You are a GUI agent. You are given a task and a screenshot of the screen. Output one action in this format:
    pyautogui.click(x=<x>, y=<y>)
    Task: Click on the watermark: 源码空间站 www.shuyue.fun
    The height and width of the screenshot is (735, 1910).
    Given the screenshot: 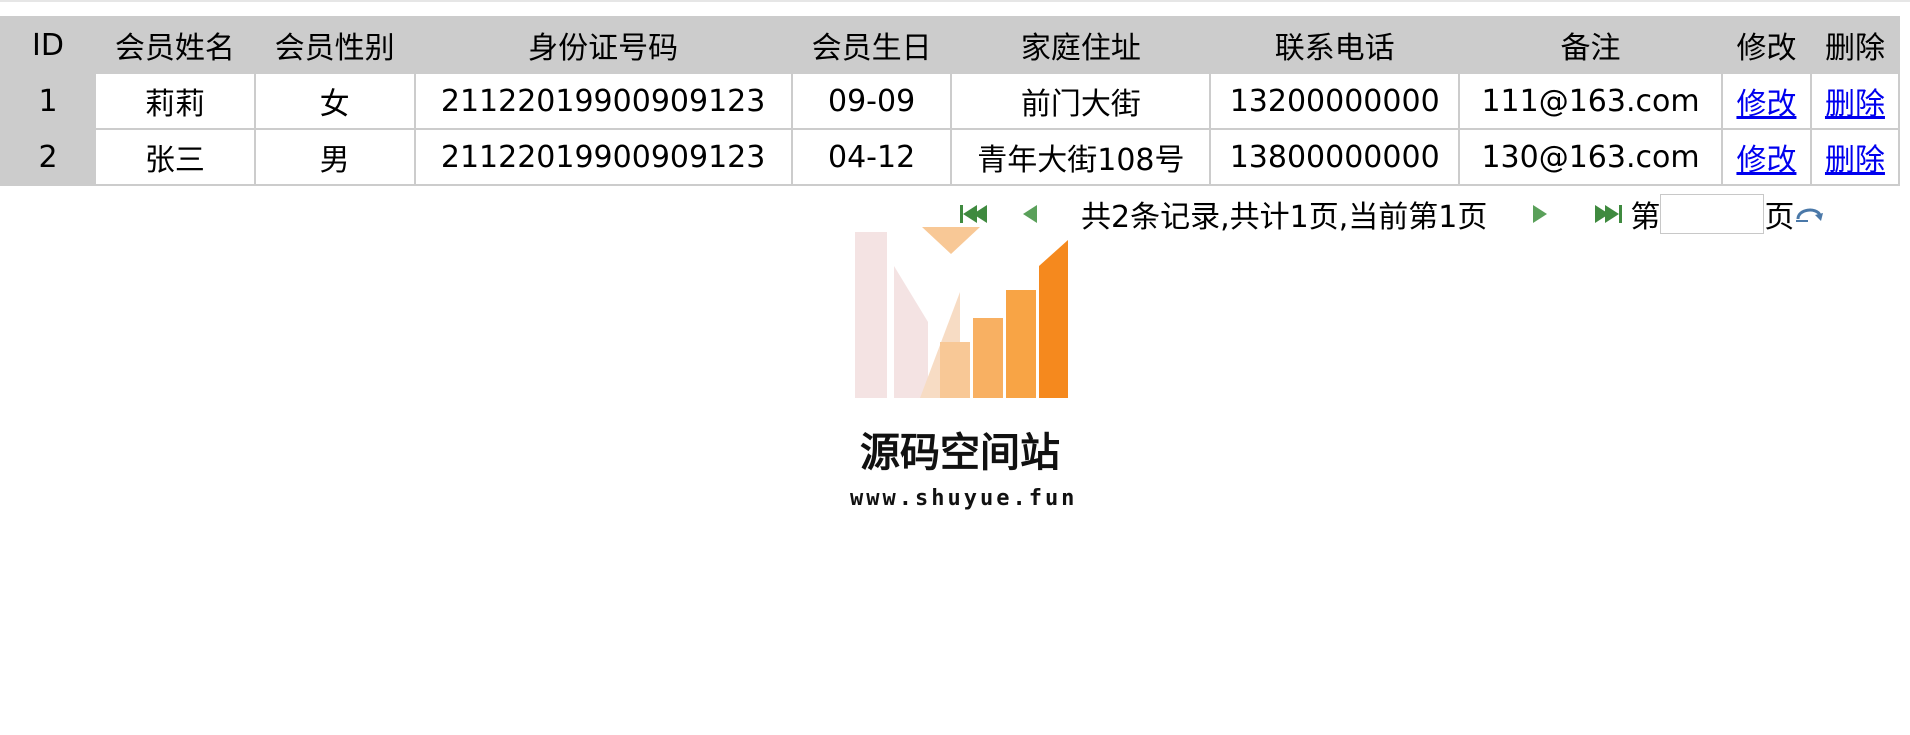 What is the action you would take?
    pyautogui.click(x=964, y=366)
    